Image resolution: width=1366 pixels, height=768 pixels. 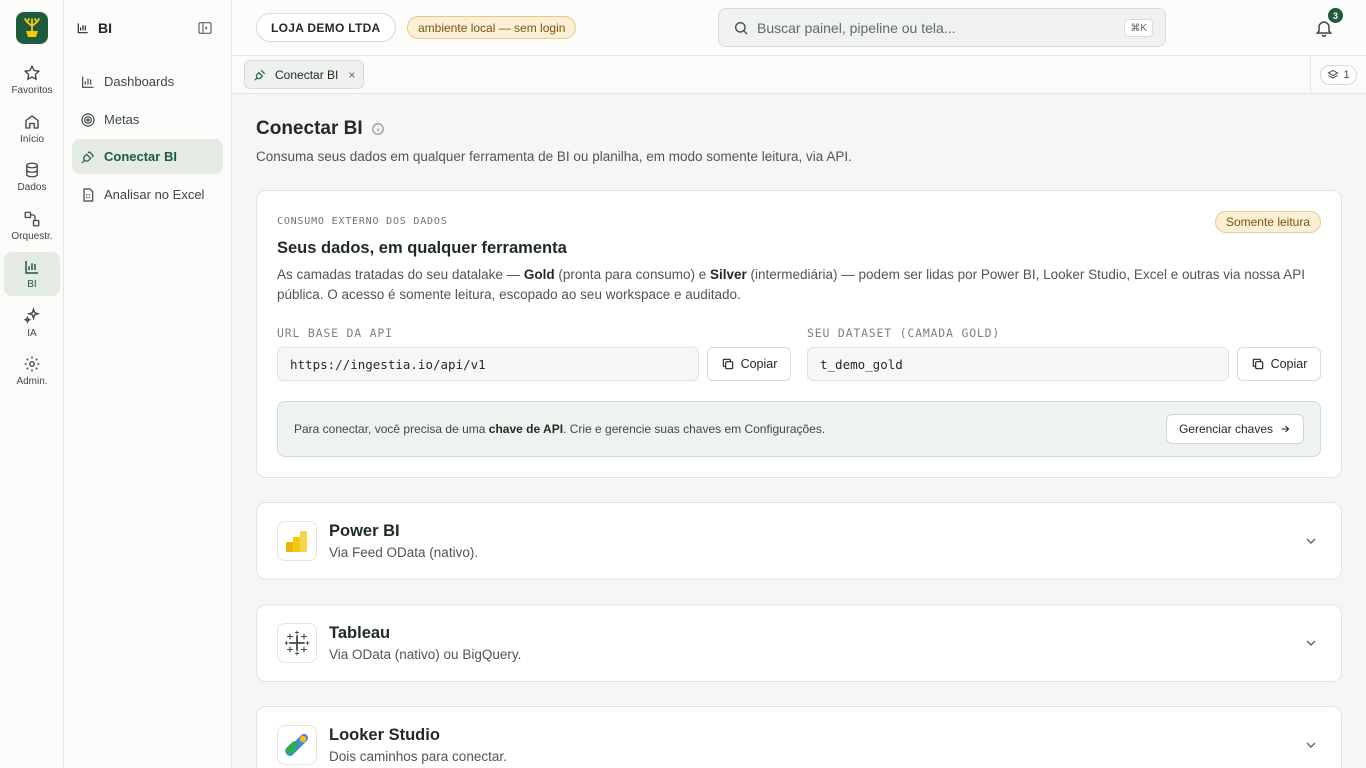 I want to click on rail-label: BI, so click(x=32, y=284).